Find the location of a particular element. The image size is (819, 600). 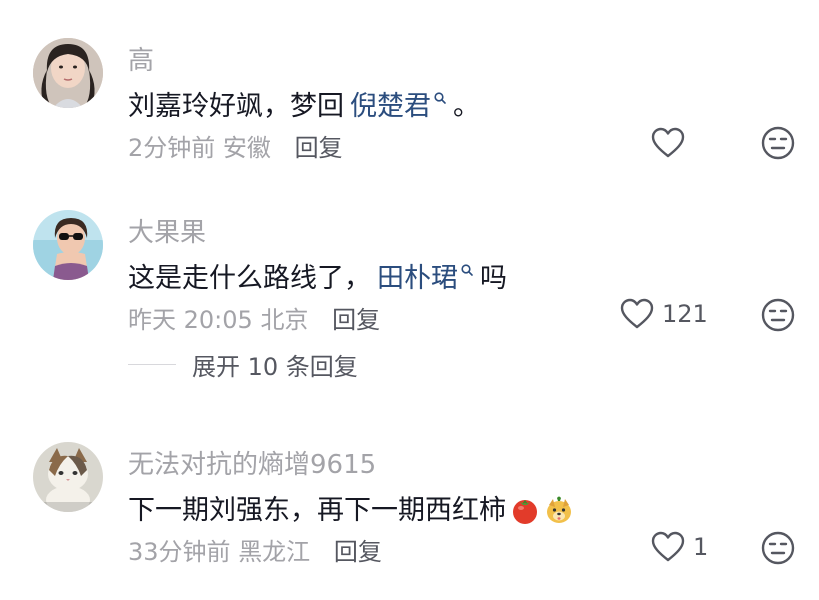

mention-name: 倪楚君 is located at coordinates (390, 106).